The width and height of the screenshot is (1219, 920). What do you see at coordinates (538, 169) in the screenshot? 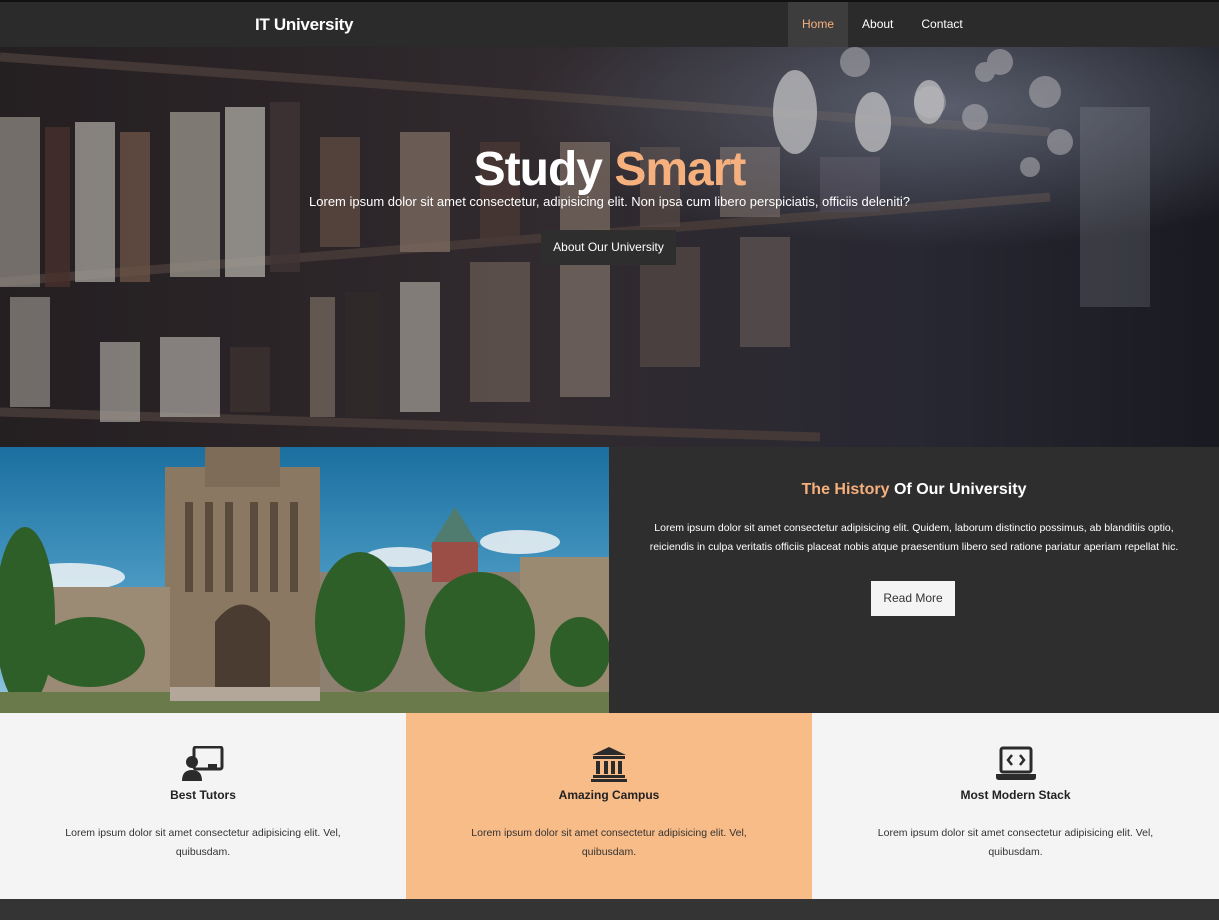
I see `hero-title-main: Study` at bounding box center [538, 169].